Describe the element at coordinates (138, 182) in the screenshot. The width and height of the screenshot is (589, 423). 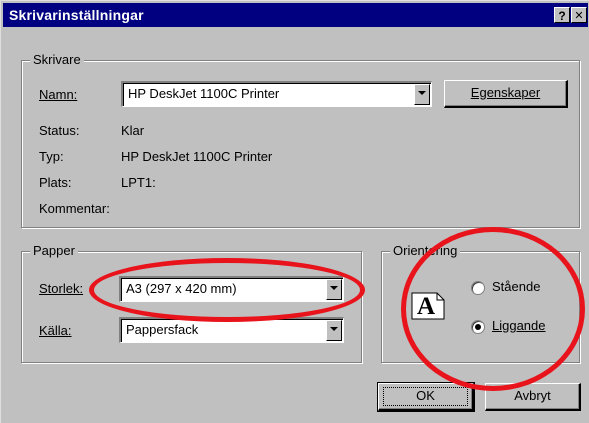
I see `location-value: LPT1:` at that location.